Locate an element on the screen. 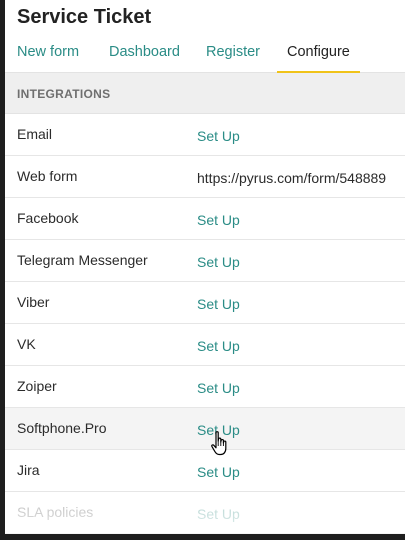  integration-row-softphone-pro: Softphone.Pro Set Up is located at coordinates (205, 429).